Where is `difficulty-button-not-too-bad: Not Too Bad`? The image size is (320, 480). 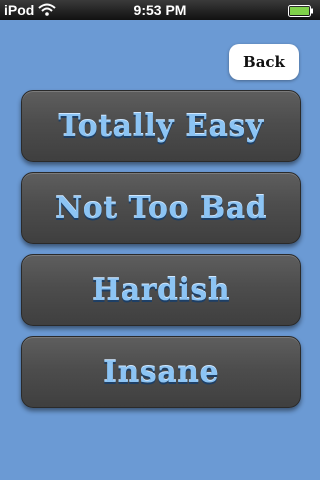
difficulty-button-not-too-bad: Not Too Bad is located at coordinates (161, 208).